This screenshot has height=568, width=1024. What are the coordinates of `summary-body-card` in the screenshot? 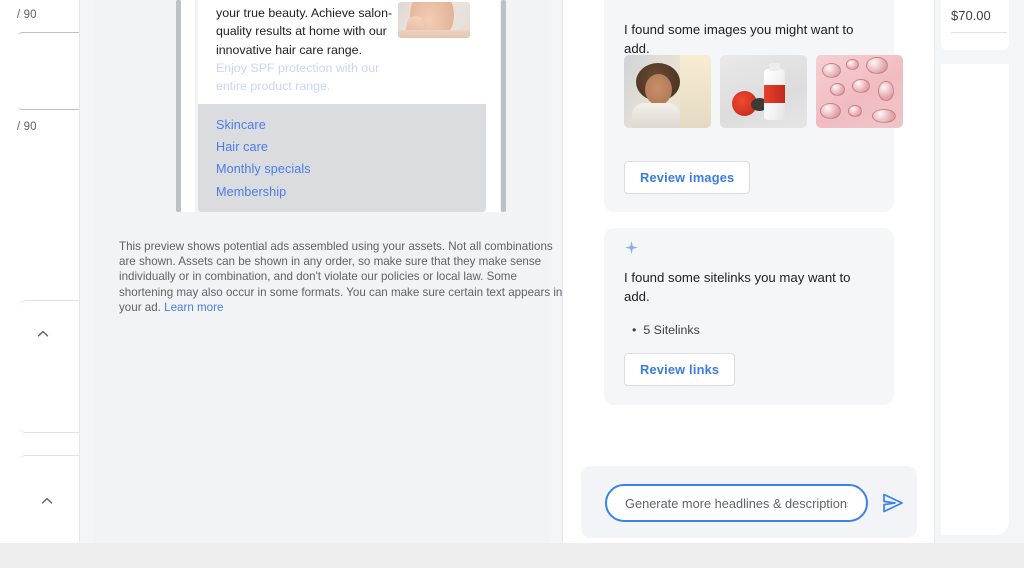 It's located at (975, 299).